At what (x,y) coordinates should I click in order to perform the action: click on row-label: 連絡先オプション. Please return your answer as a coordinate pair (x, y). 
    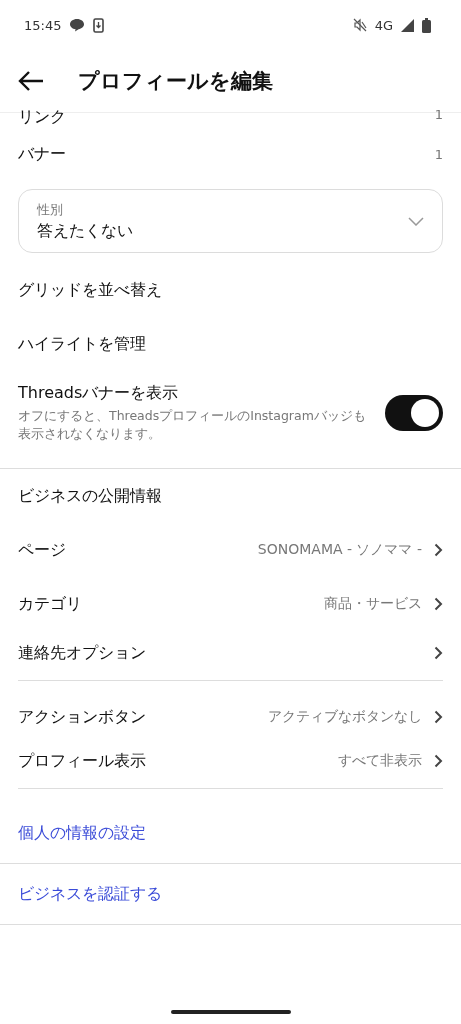
    Looking at the image, I should click on (82, 653).